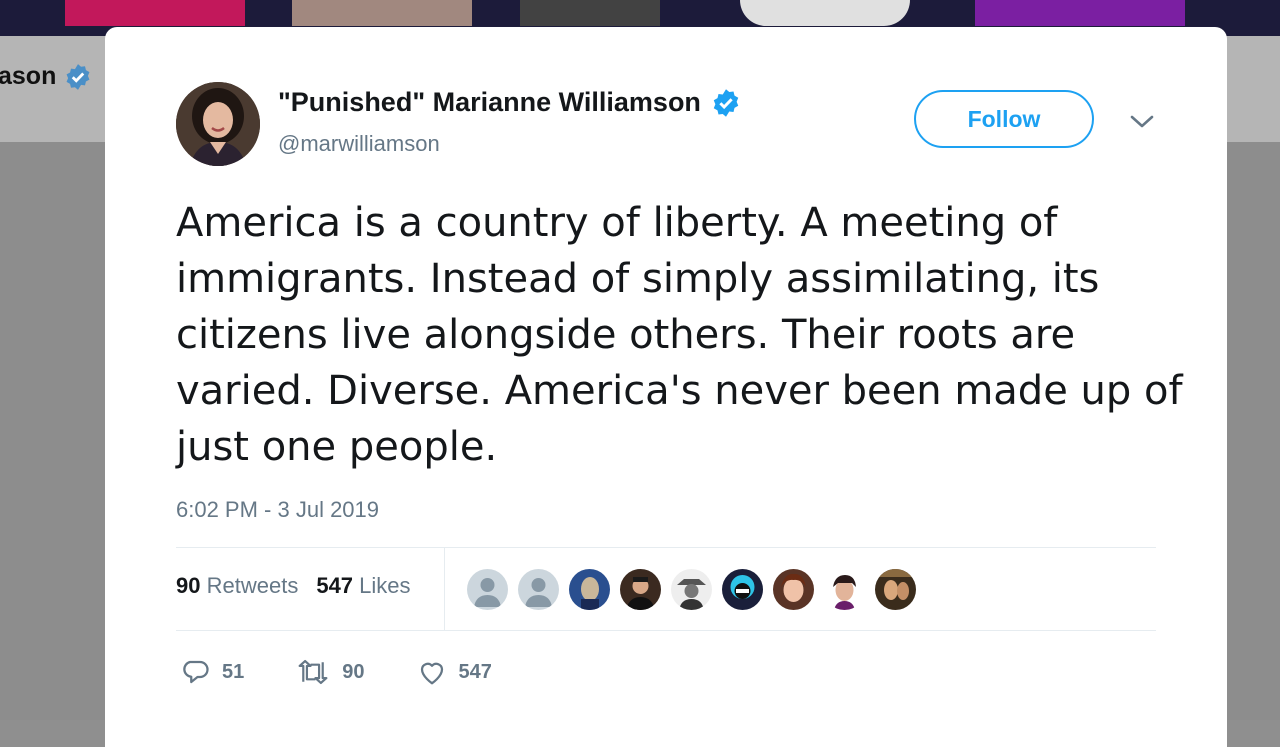  I want to click on like-button: 547, so click(454, 672).